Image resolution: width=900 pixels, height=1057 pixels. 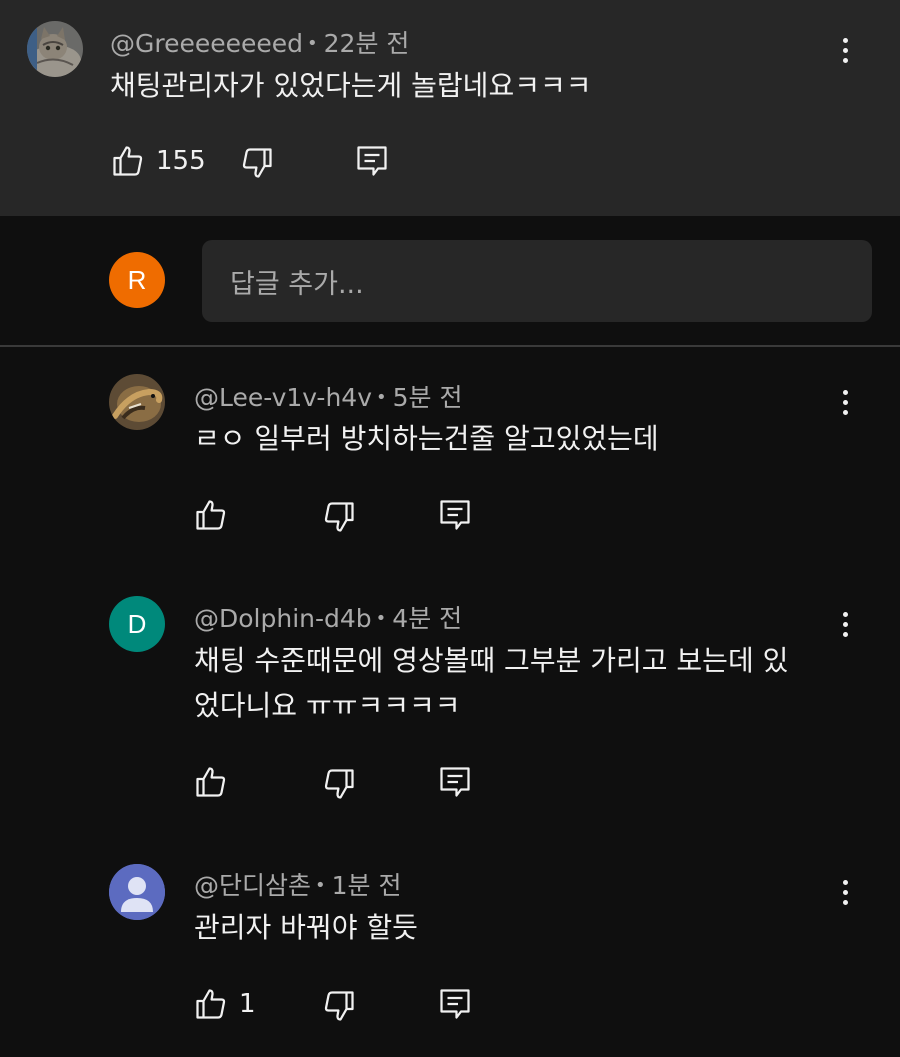 What do you see at coordinates (306, 927) in the screenshot?
I see `reply-text: 관리자 바꿔야 할듯` at bounding box center [306, 927].